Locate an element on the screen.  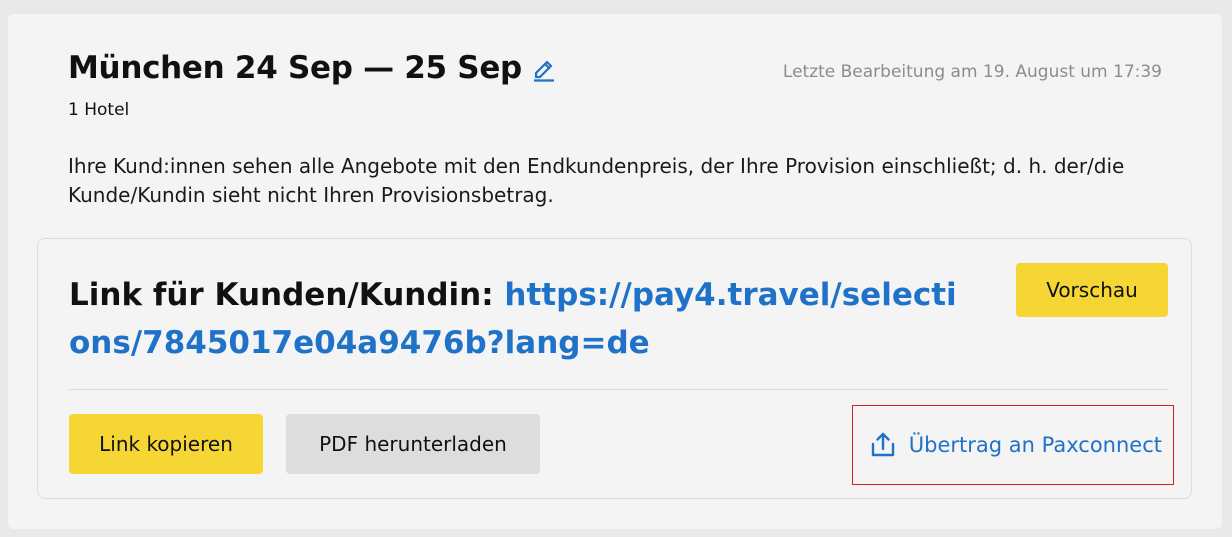
pencil-icon is located at coordinates (544, 68).